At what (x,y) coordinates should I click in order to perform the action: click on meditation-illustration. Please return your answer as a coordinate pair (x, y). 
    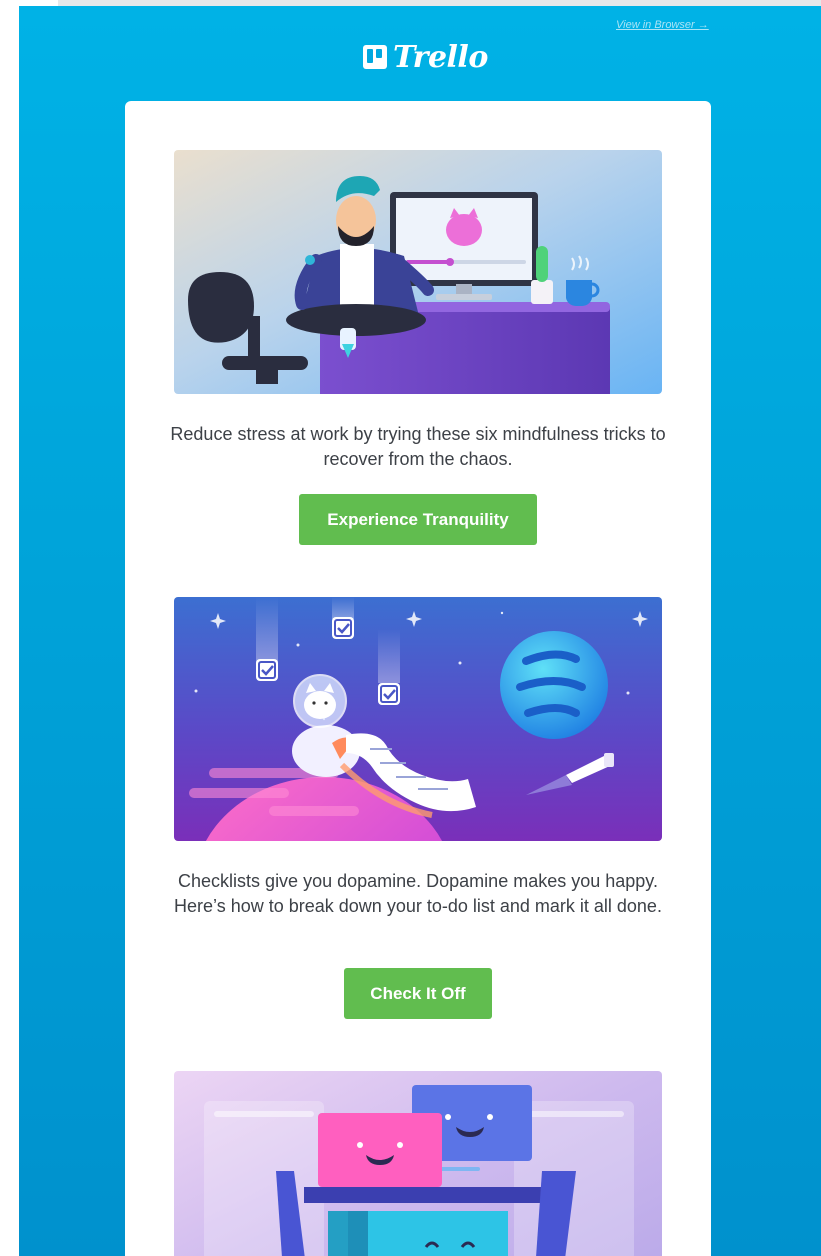
    Looking at the image, I should click on (418, 272).